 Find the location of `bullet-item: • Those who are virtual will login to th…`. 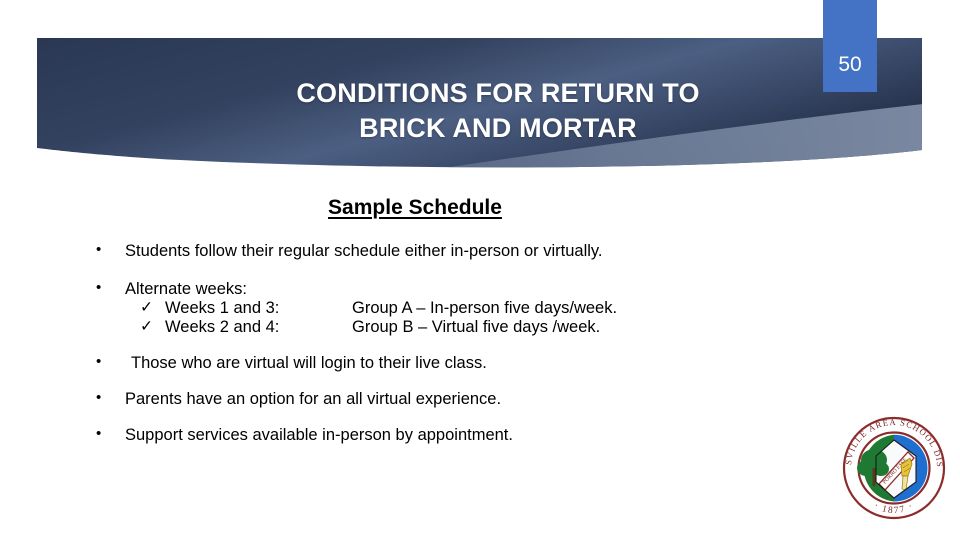

bullet-item: • Those who are virtual will login to th… is located at coordinates (415, 362).